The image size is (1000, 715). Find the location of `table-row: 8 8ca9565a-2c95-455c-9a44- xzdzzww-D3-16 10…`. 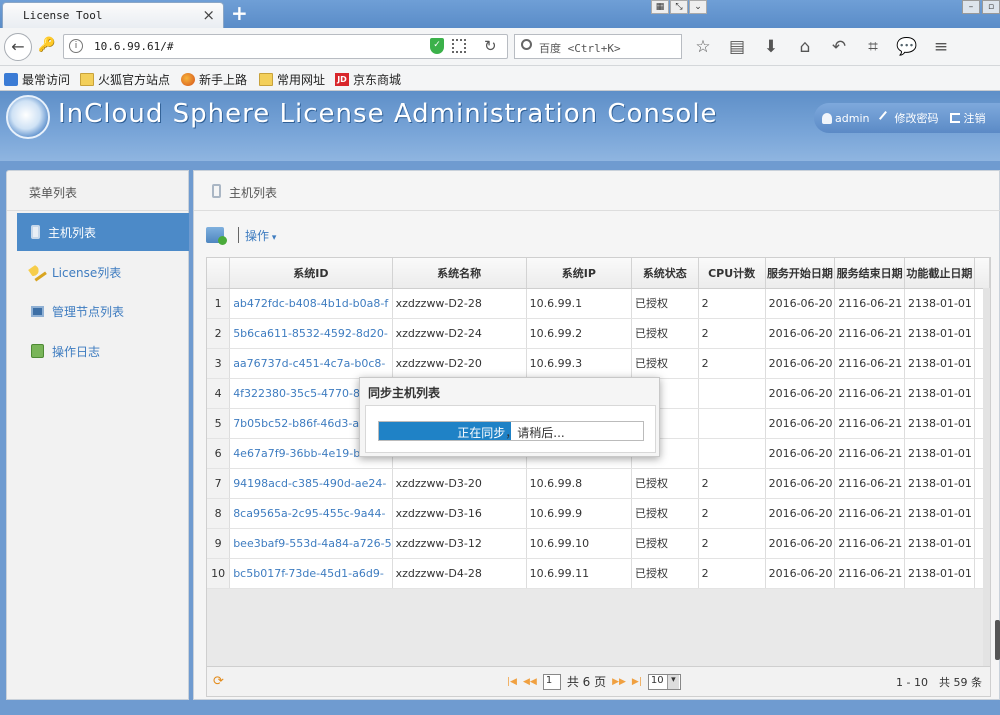

table-row: 8 8ca9565a-2c95-455c-9a44- xzdzzww-D3-16 10… is located at coordinates (598, 513).